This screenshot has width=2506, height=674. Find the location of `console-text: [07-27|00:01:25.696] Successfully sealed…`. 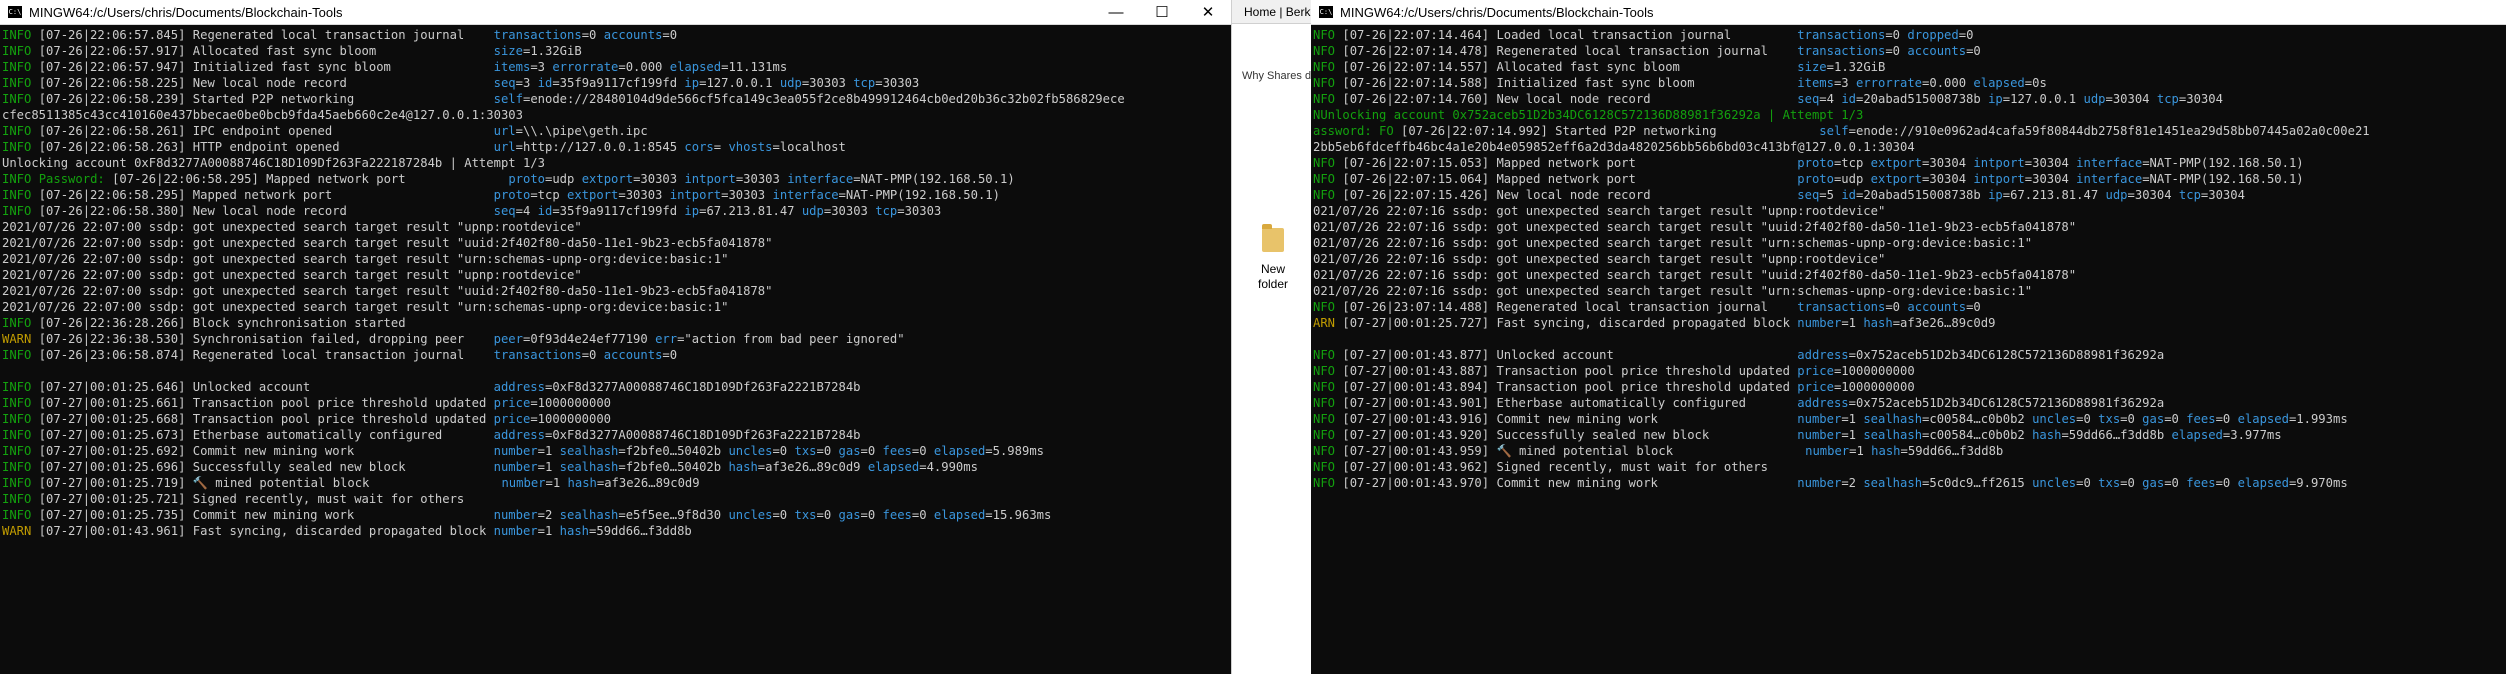

console-text: [07-27|00:01:25.696] Successfully sealed… is located at coordinates (262, 467).